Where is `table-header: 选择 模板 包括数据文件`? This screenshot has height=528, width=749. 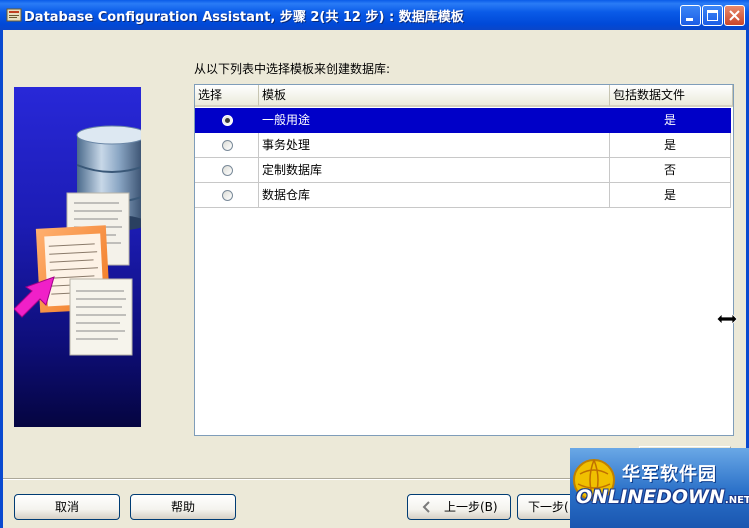
table-header: 选择 模板 包括数据文件 is located at coordinates (464, 96).